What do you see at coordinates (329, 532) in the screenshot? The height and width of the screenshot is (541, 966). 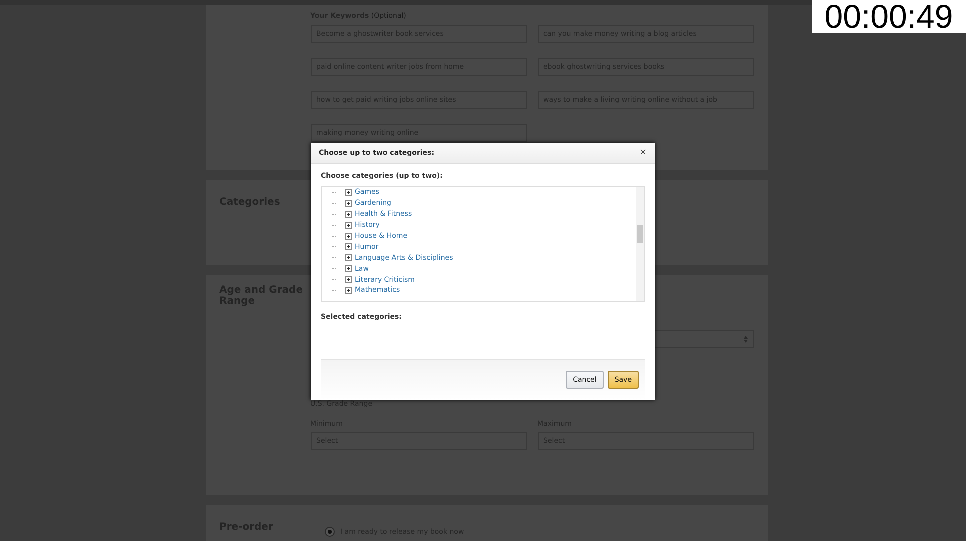 I see `radio-button` at bounding box center [329, 532].